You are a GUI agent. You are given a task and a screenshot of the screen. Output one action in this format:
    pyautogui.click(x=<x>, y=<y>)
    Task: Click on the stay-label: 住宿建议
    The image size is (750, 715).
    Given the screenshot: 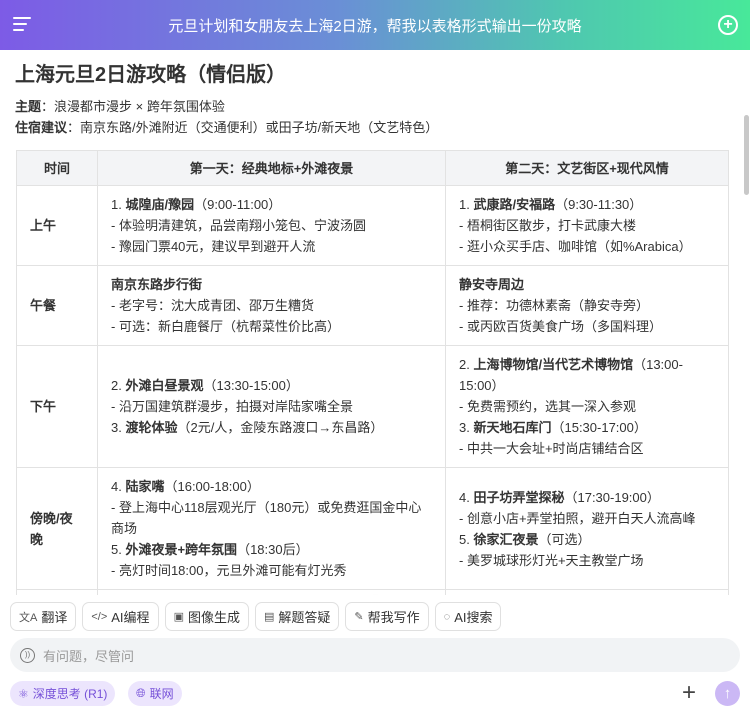 What is the action you would take?
    pyautogui.click(x=41, y=127)
    